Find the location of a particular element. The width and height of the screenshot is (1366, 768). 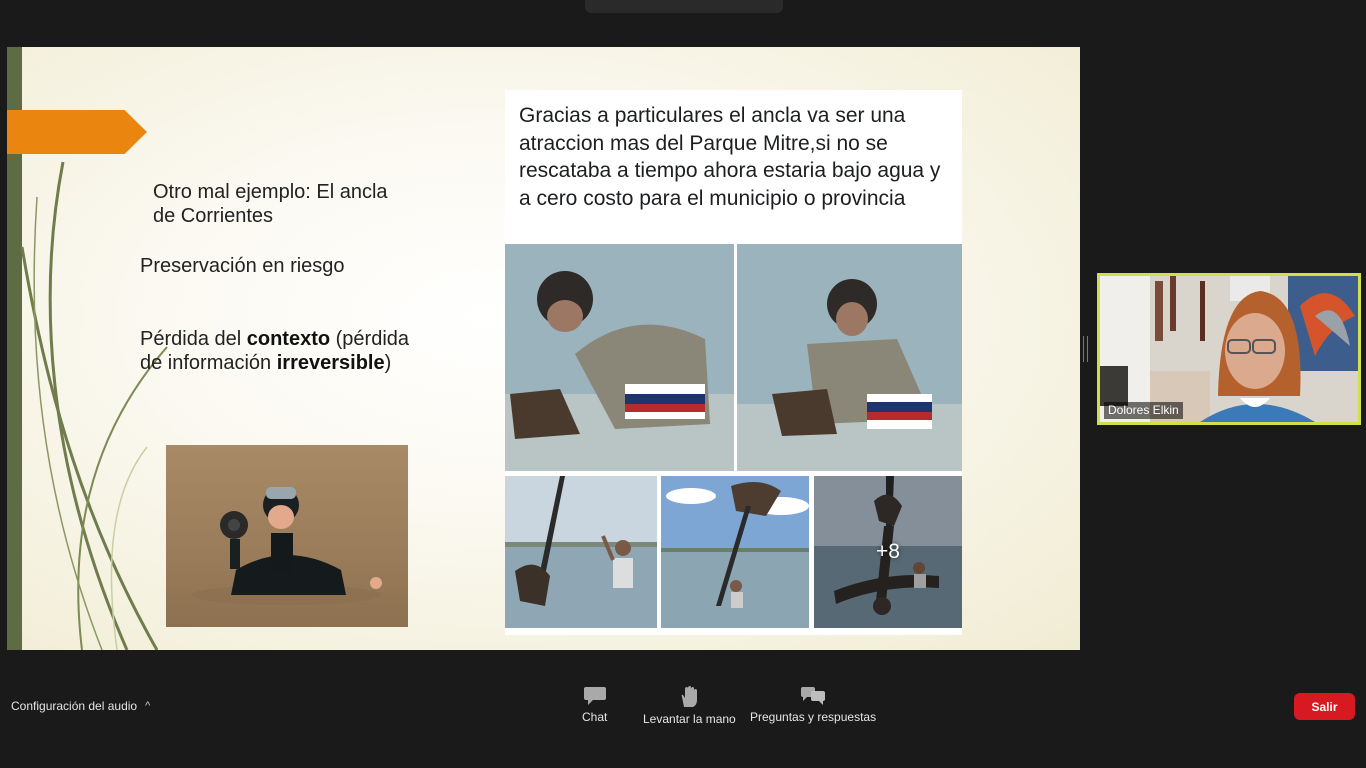

more-photos-count: +8 is located at coordinates (888, 551).